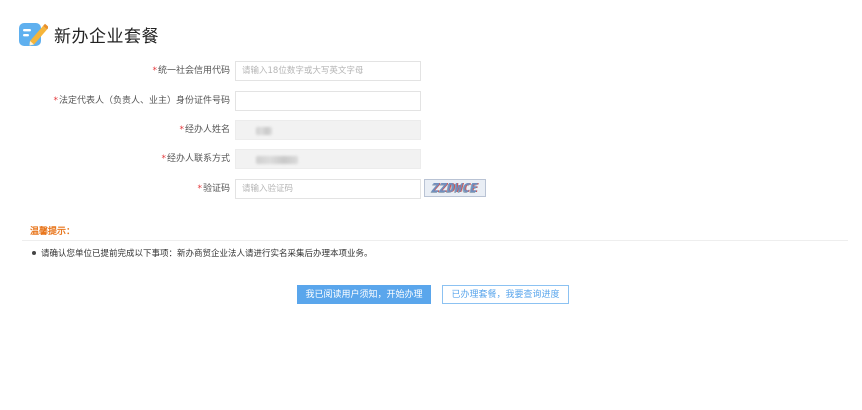 The height and width of the screenshot is (410, 862). I want to click on agent-phone-label: *经办人联系方式, so click(195, 159).